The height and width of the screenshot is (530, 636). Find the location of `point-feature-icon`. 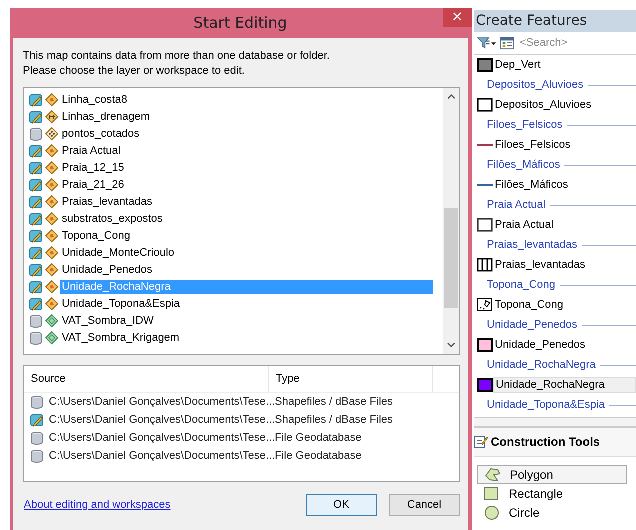

point-feature-icon is located at coordinates (52, 133).